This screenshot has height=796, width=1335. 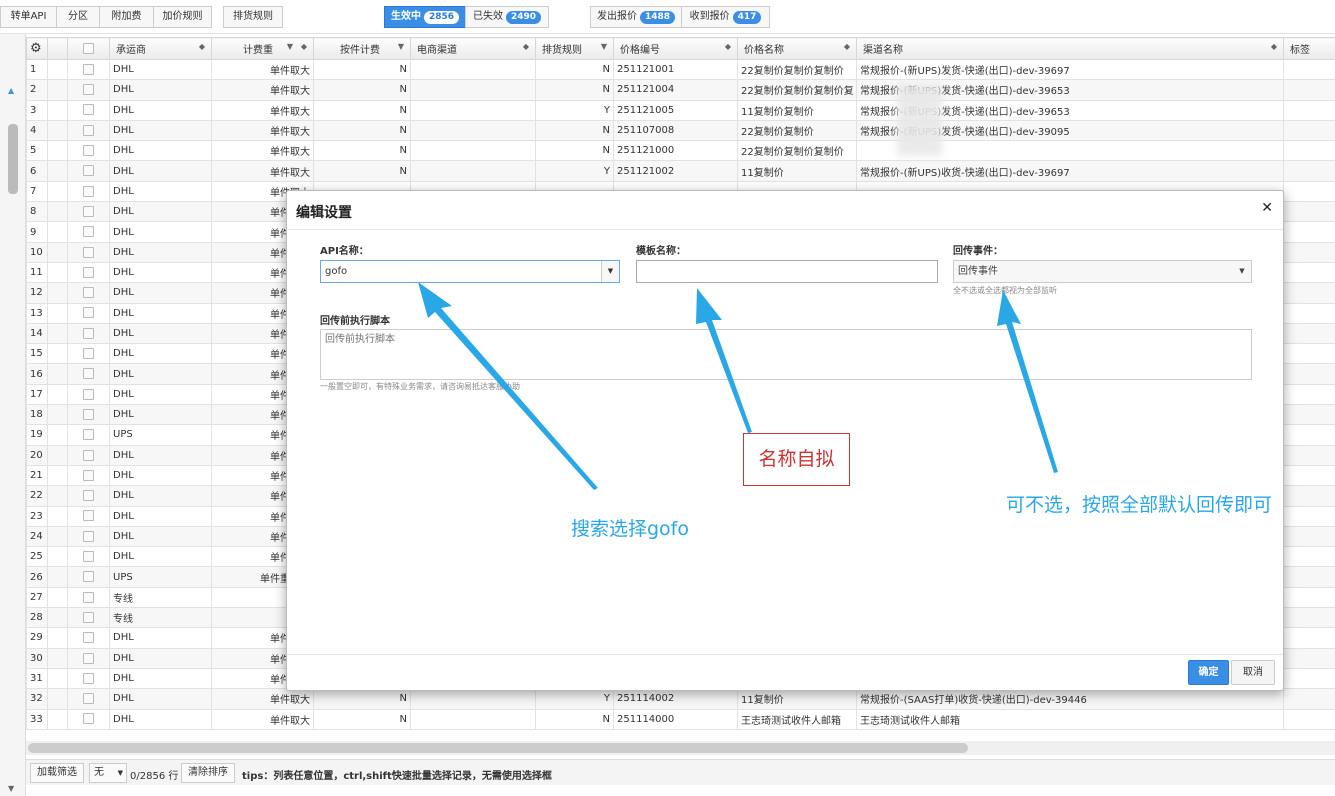 I want to click on script-textarea, so click(x=786, y=354).